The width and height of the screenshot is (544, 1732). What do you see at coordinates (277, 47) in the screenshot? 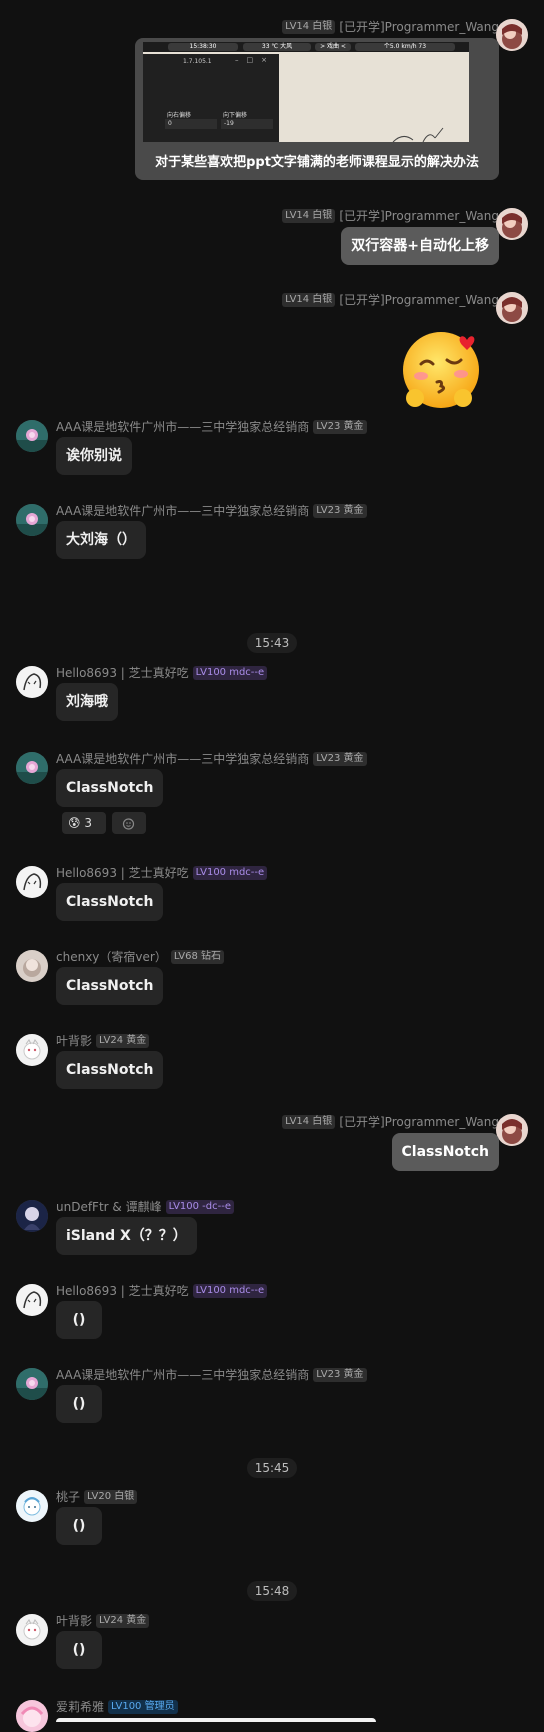
I see `preview-weather: 33 ℃ 大风` at bounding box center [277, 47].